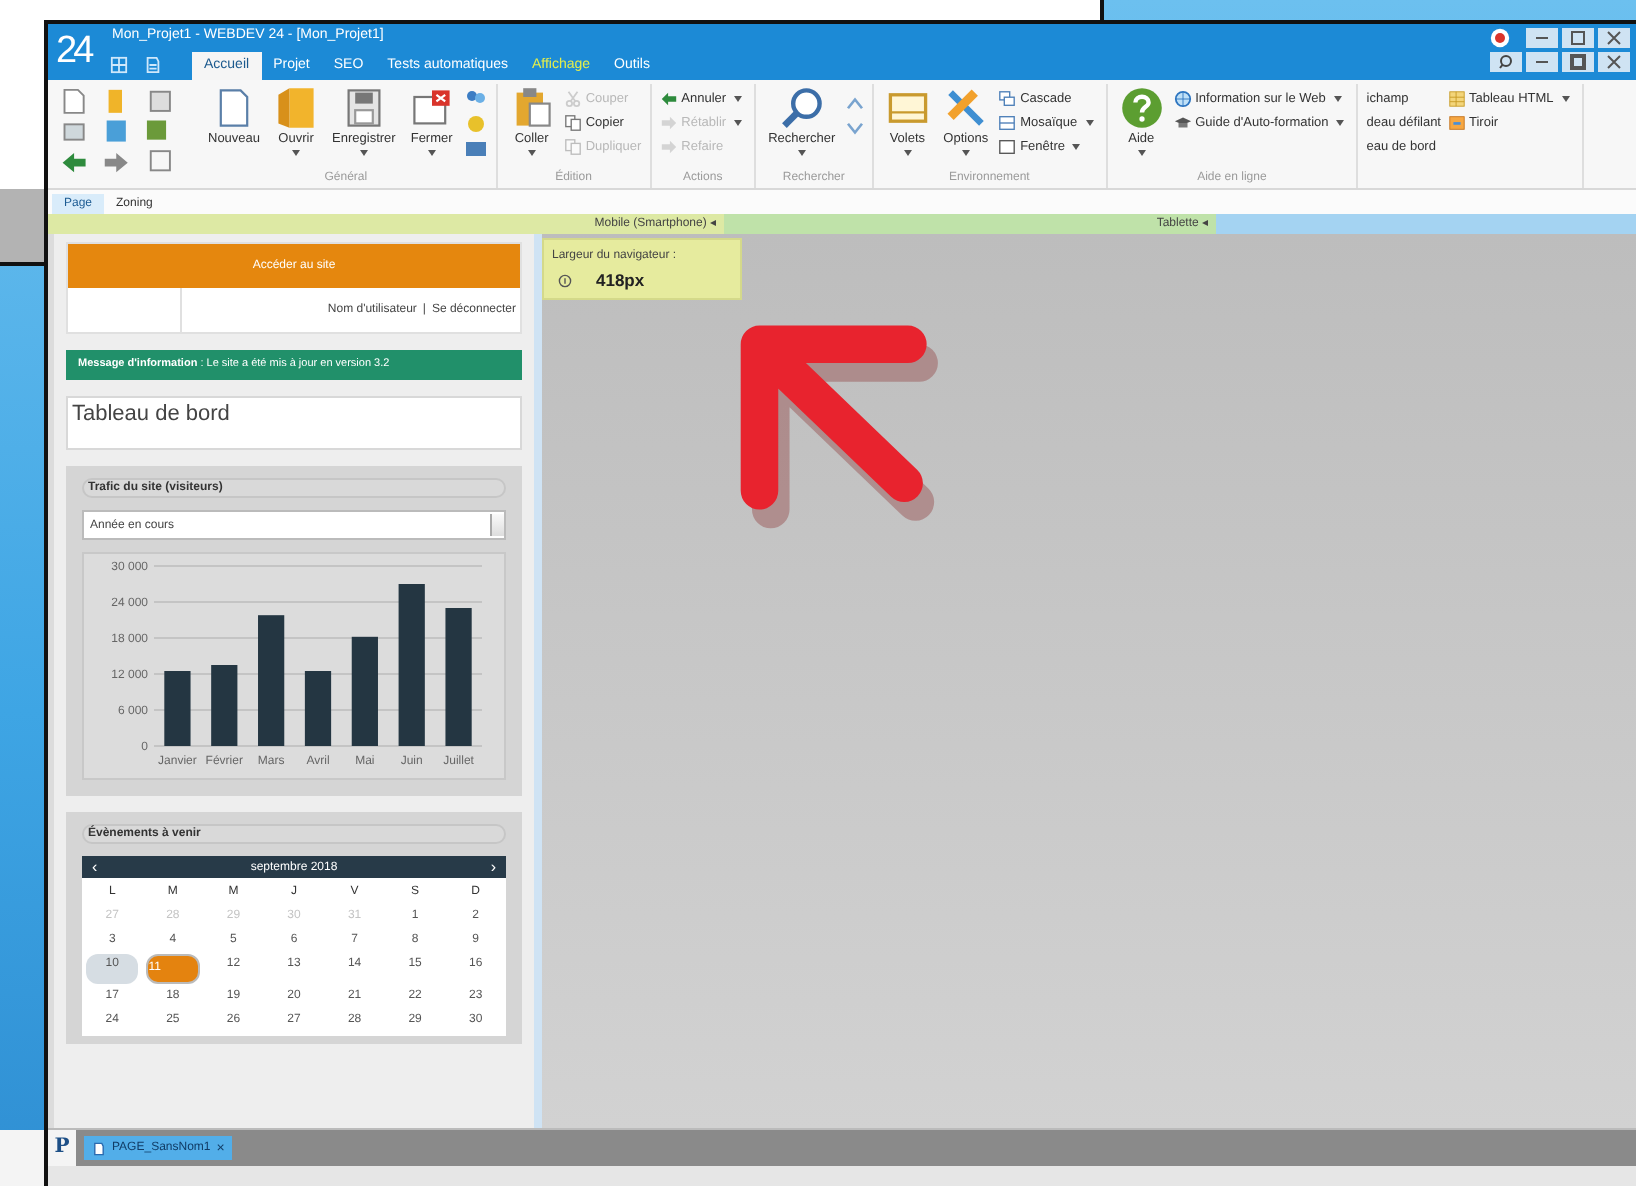  I want to click on maximize-icon, so click(1578, 38).